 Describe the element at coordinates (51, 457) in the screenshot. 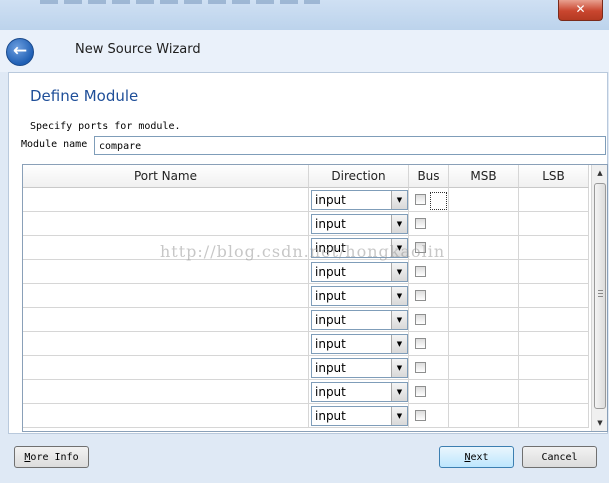

I see `more-info-button: More Info` at that location.